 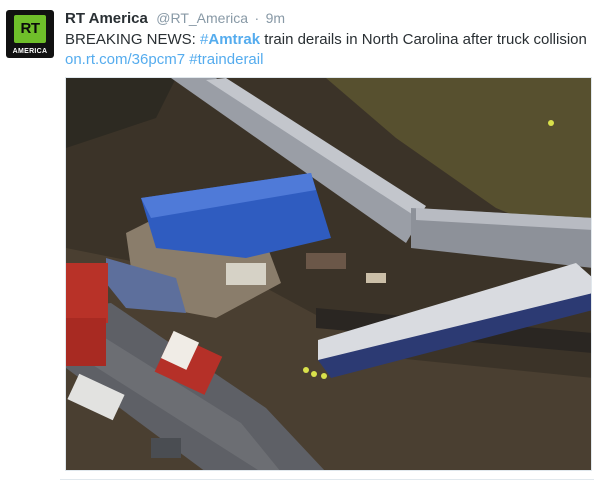 What do you see at coordinates (275, 18) in the screenshot?
I see `tweet-timestamp: 9m` at bounding box center [275, 18].